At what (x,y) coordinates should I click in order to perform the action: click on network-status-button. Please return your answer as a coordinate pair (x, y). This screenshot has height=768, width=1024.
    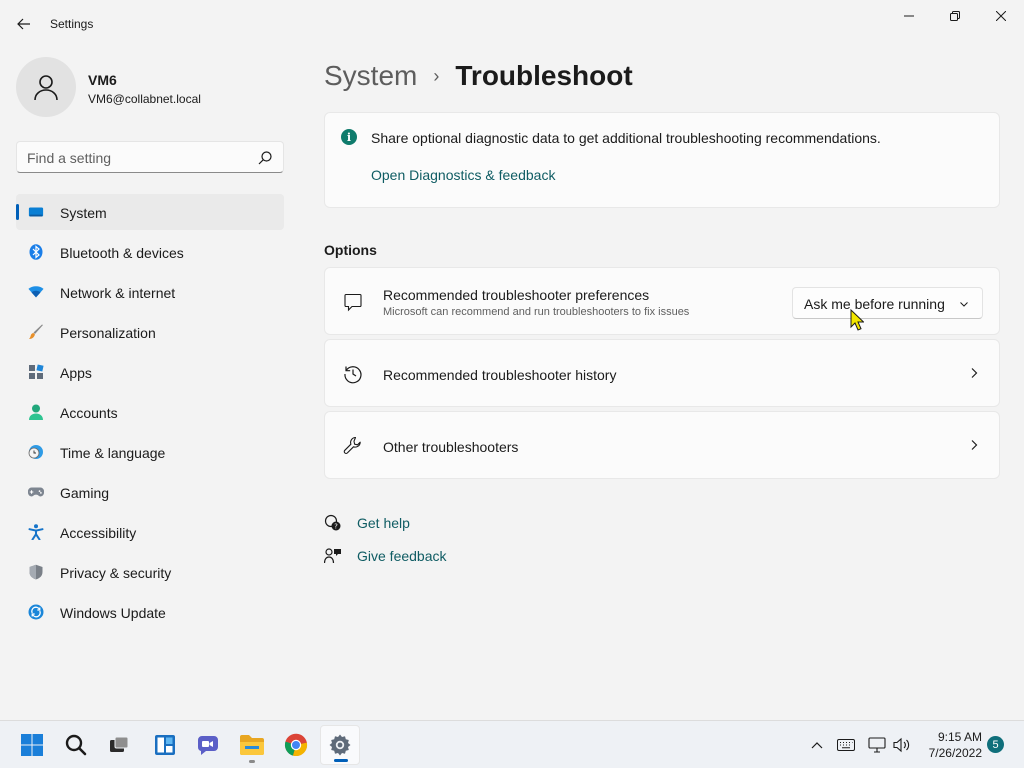
    Looking at the image, I should click on (877, 744).